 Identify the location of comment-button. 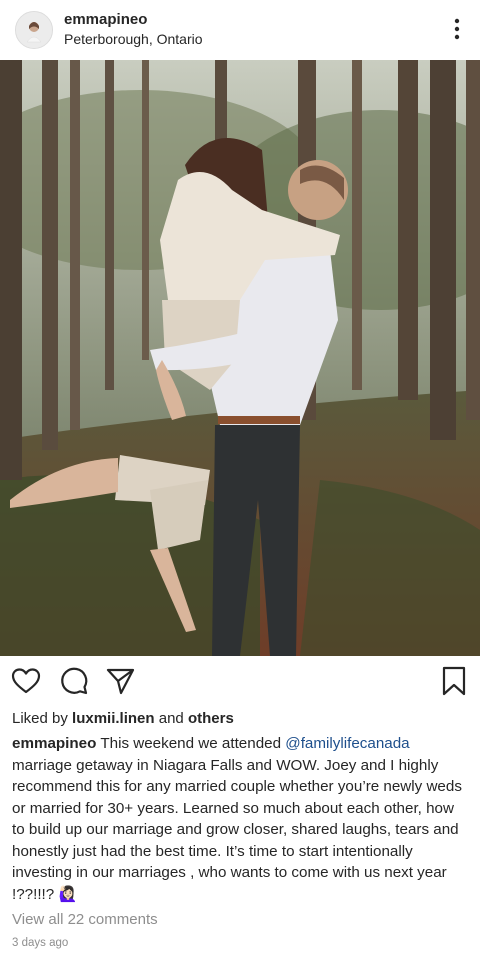
(74, 681).